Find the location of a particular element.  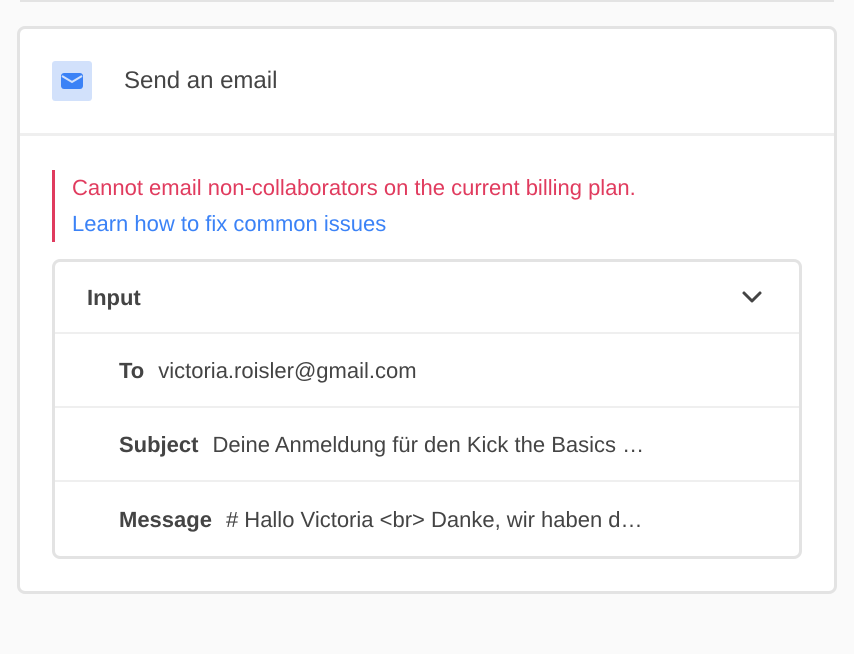

step-title: Send an email is located at coordinates (201, 81).